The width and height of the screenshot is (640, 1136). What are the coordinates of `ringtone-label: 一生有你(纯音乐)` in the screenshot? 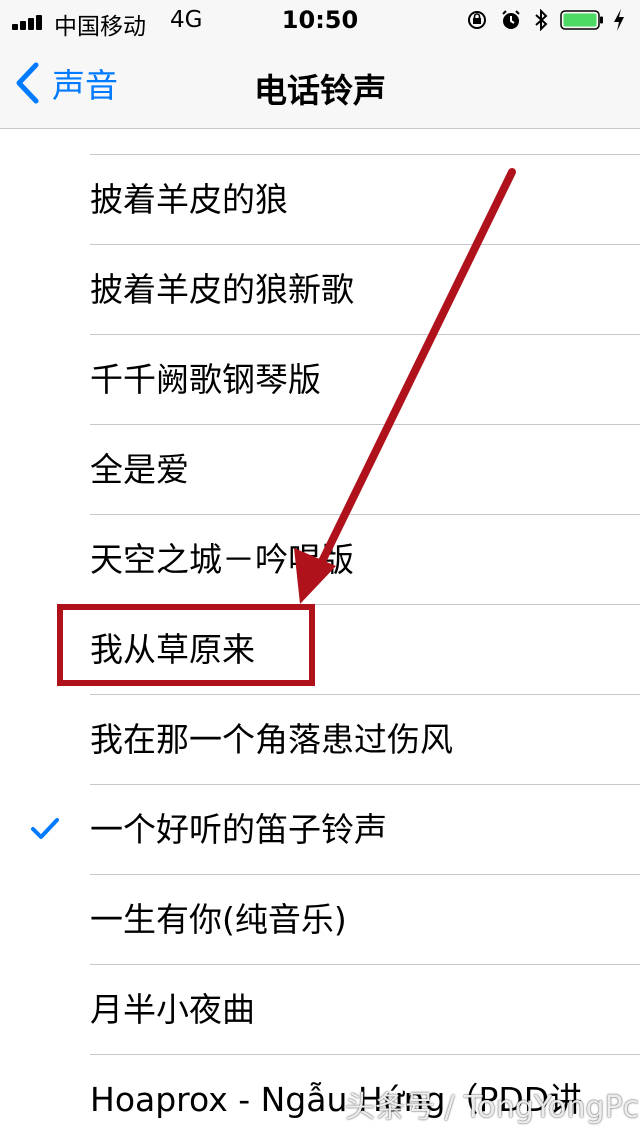 It's located at (218, 919).